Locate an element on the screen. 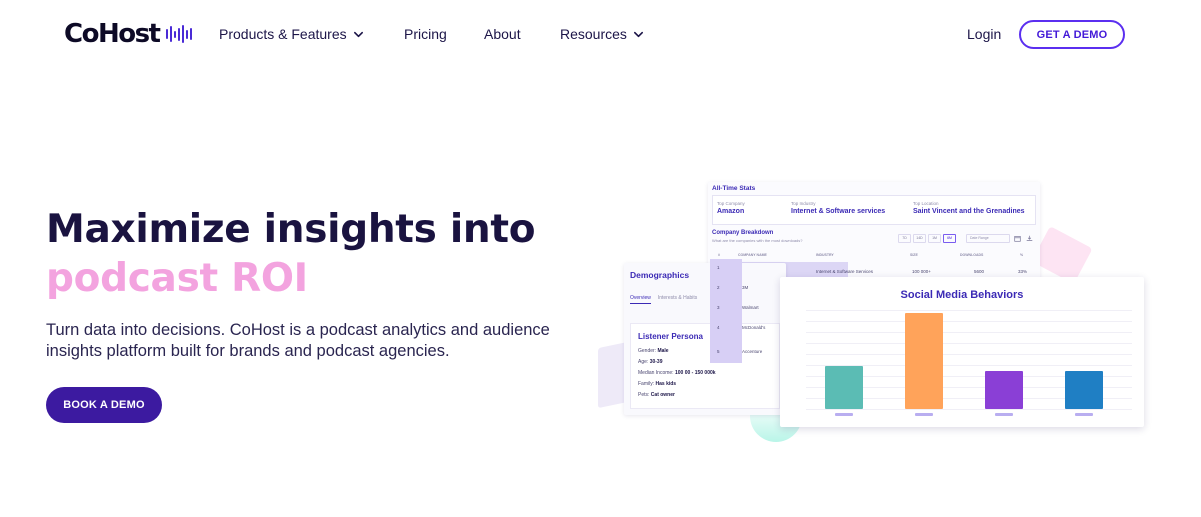  nav-pricing: Pricing is located at coordinates (425, 34).